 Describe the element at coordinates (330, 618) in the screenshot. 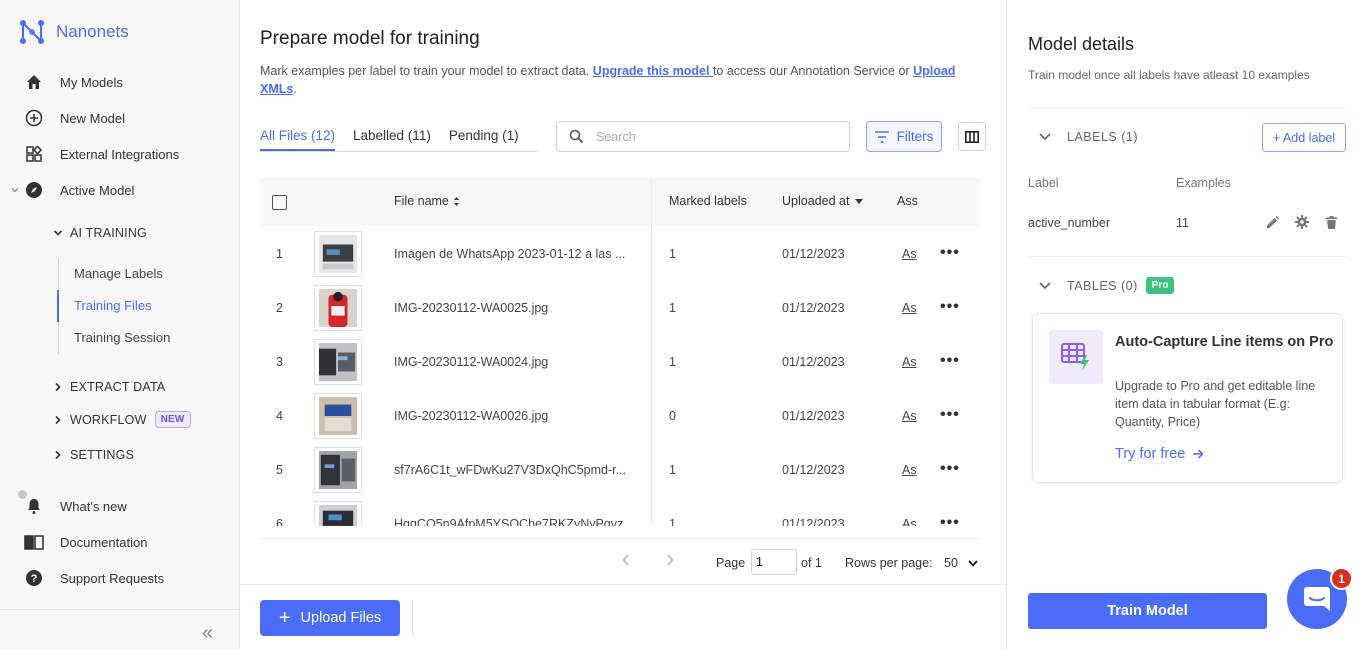

I see `upload-files-button: + Upload Files` at that location.